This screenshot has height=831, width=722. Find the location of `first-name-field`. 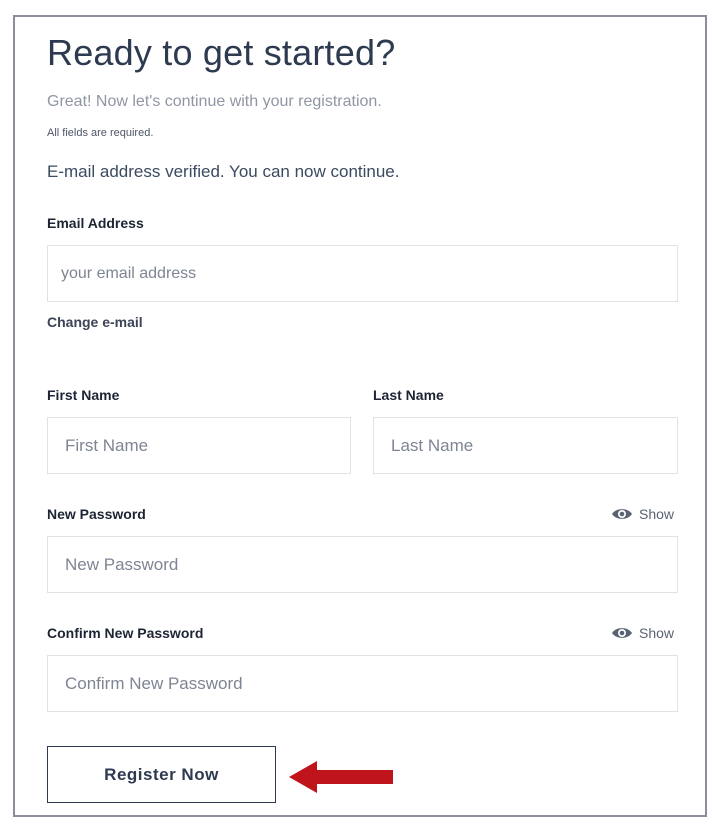

first-name-field is located at coordinates (199, 445).